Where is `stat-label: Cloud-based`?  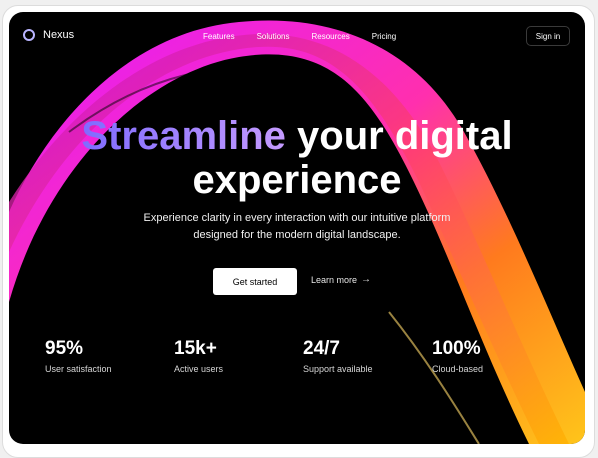
stat-label: Cloud-based is located at coordinates (458, 369).